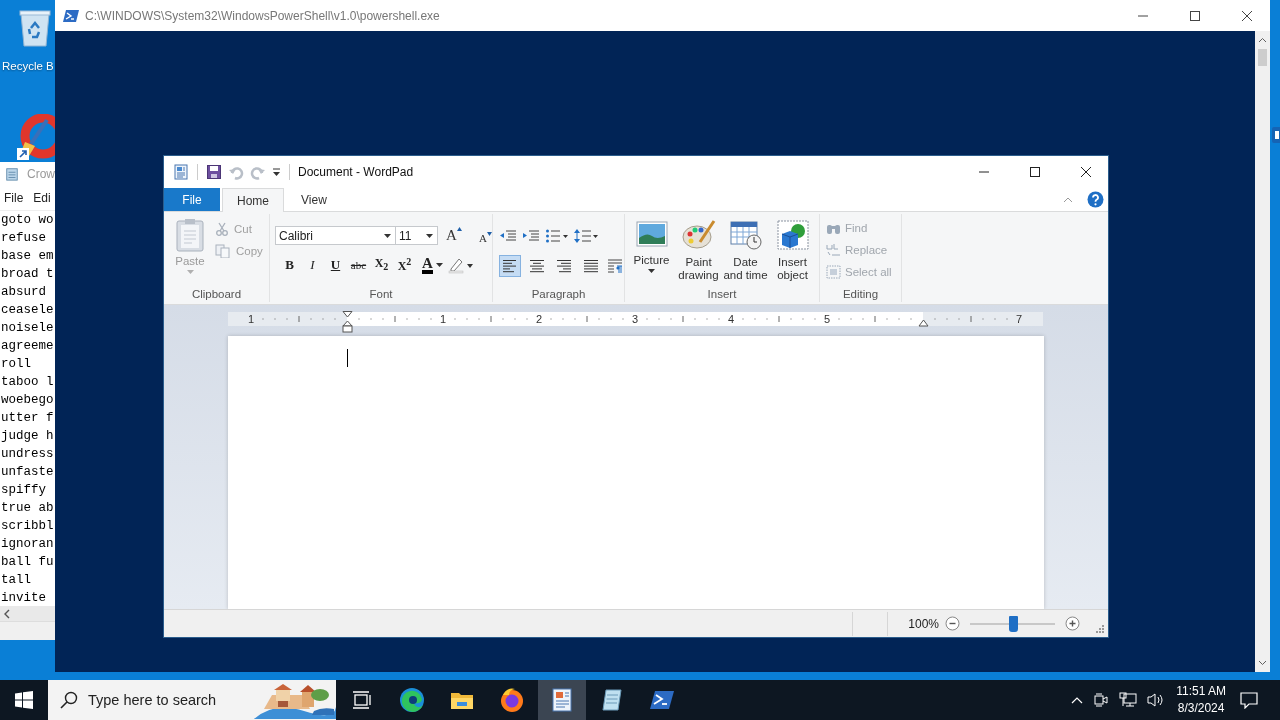  Describe the element at coordinates (1262, 40) in the screenshot. I see `scroll-up-icon` at that location.